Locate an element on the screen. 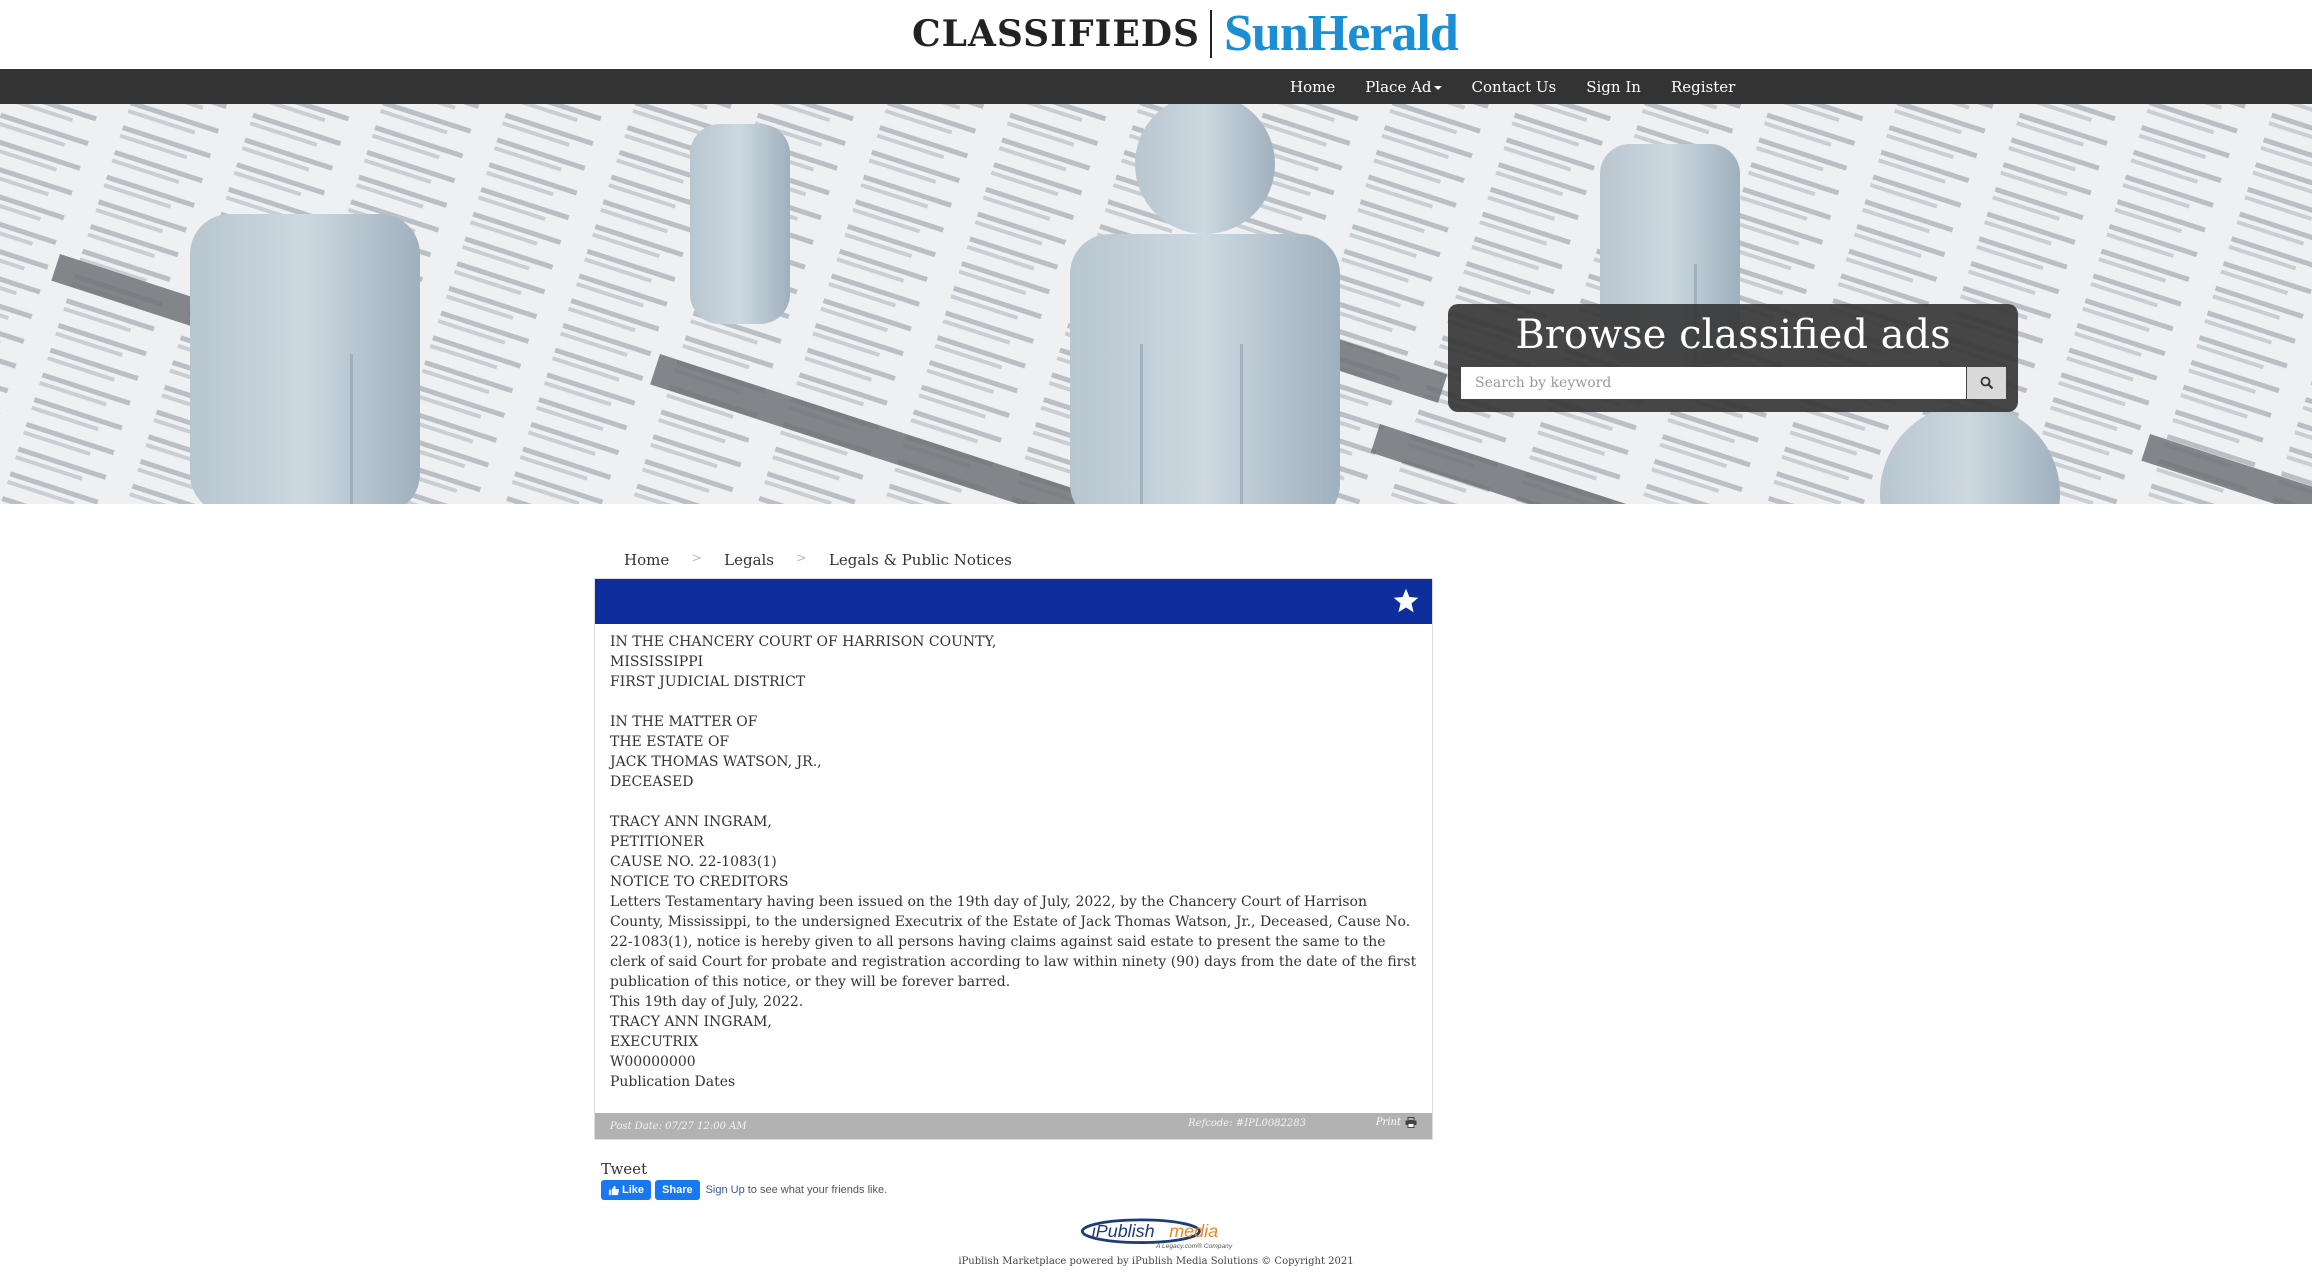 The height and width of the screenshot is (1272, 2312). breadcrumb: Home > Legals > Legals & Public Notices is located at coordinates (818, 560).